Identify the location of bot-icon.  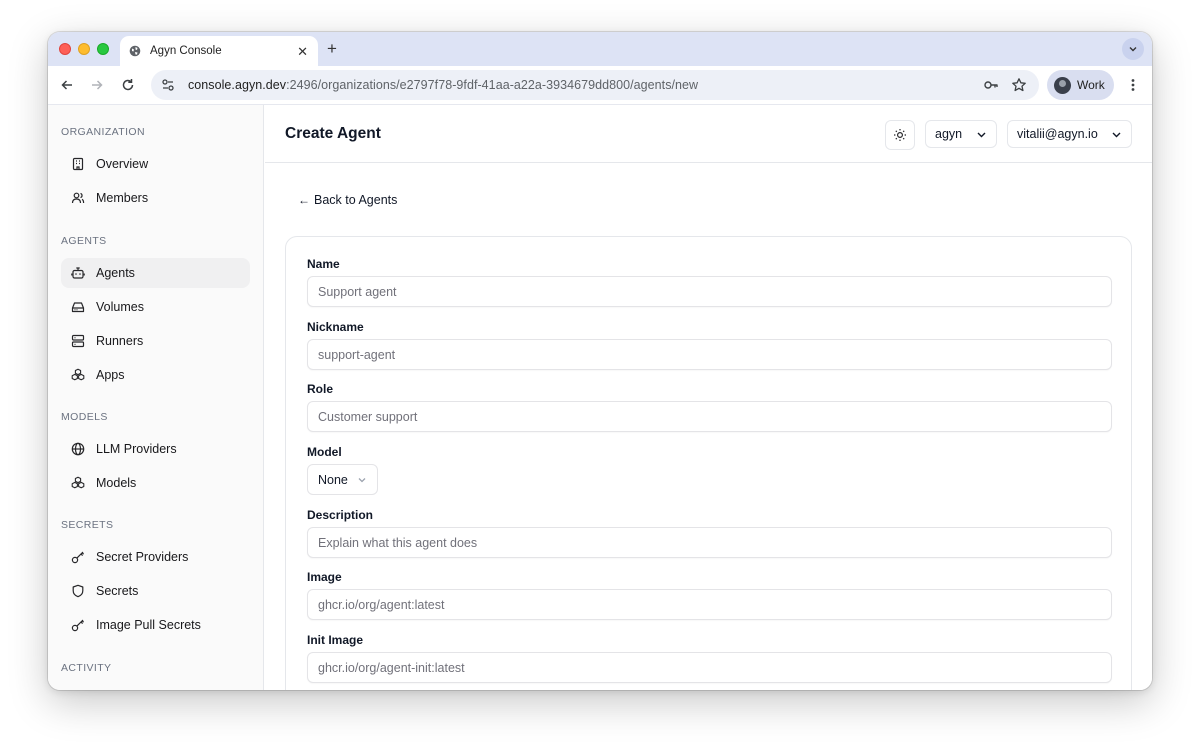
(78, 273).